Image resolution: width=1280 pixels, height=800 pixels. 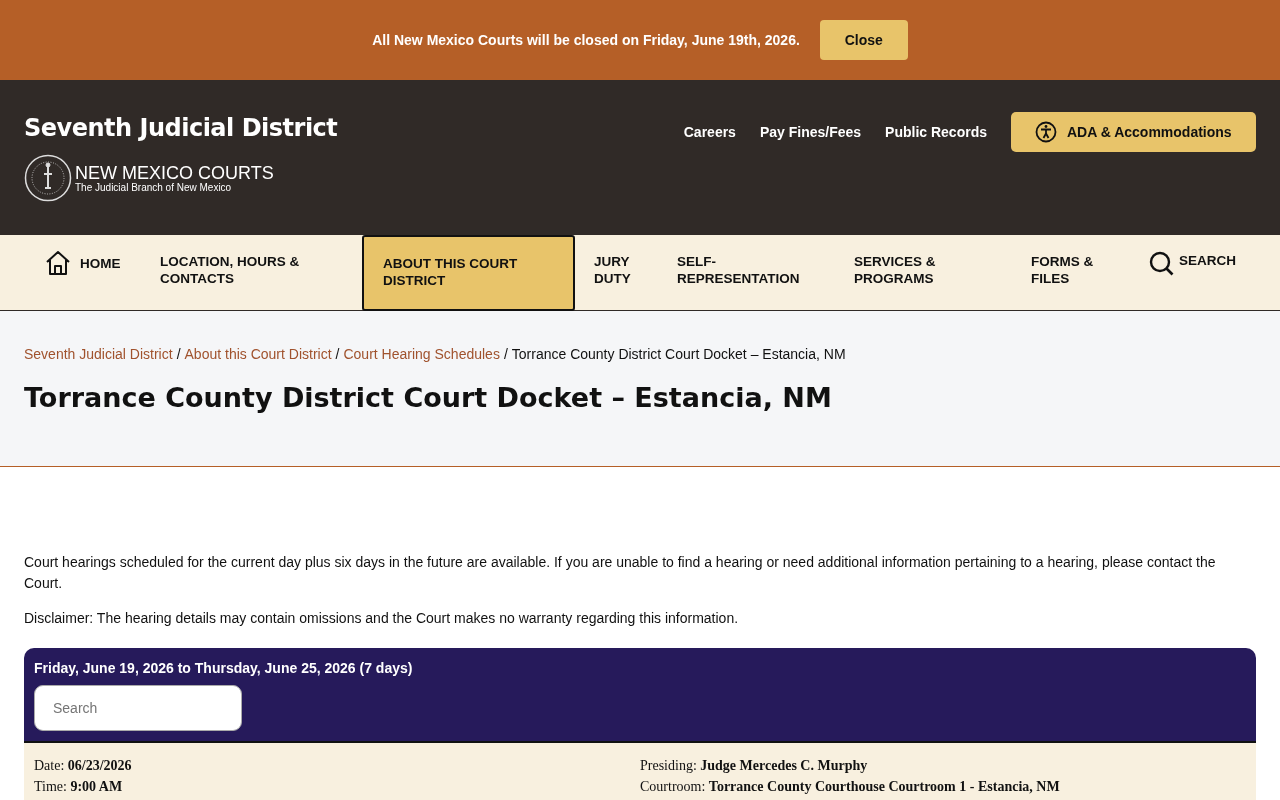 What do you see at coordinates (1162, 264) in the screenshot?
I see `search-icon` at bounding box center [1162, 264].